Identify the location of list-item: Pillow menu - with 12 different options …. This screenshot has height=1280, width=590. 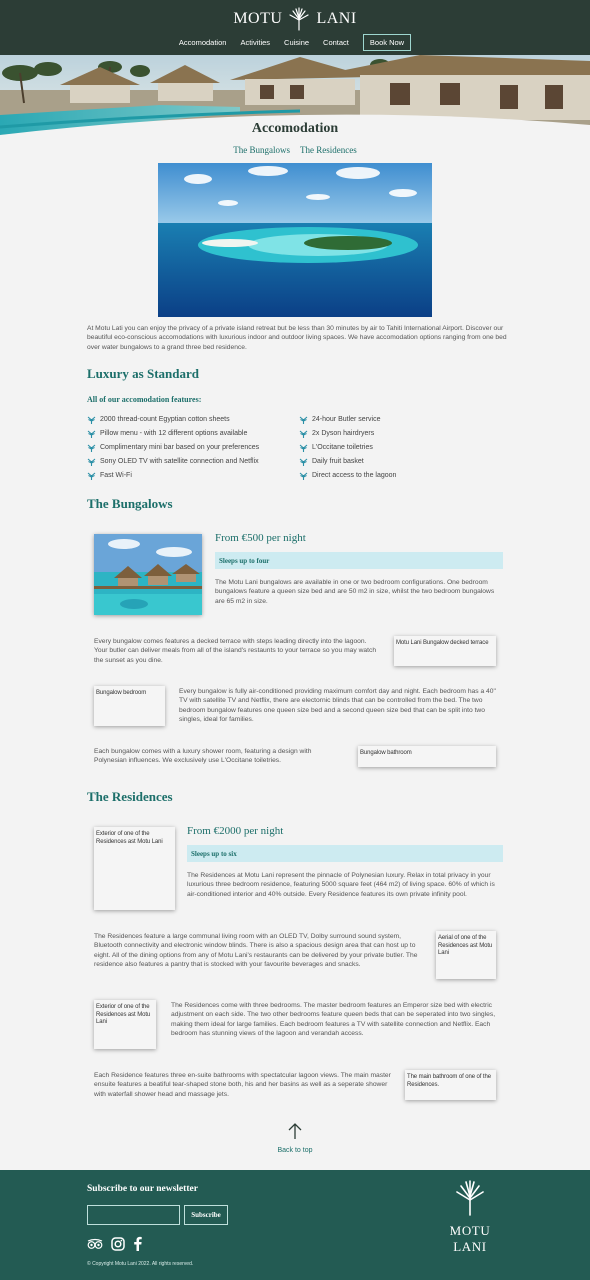
(193, 433).